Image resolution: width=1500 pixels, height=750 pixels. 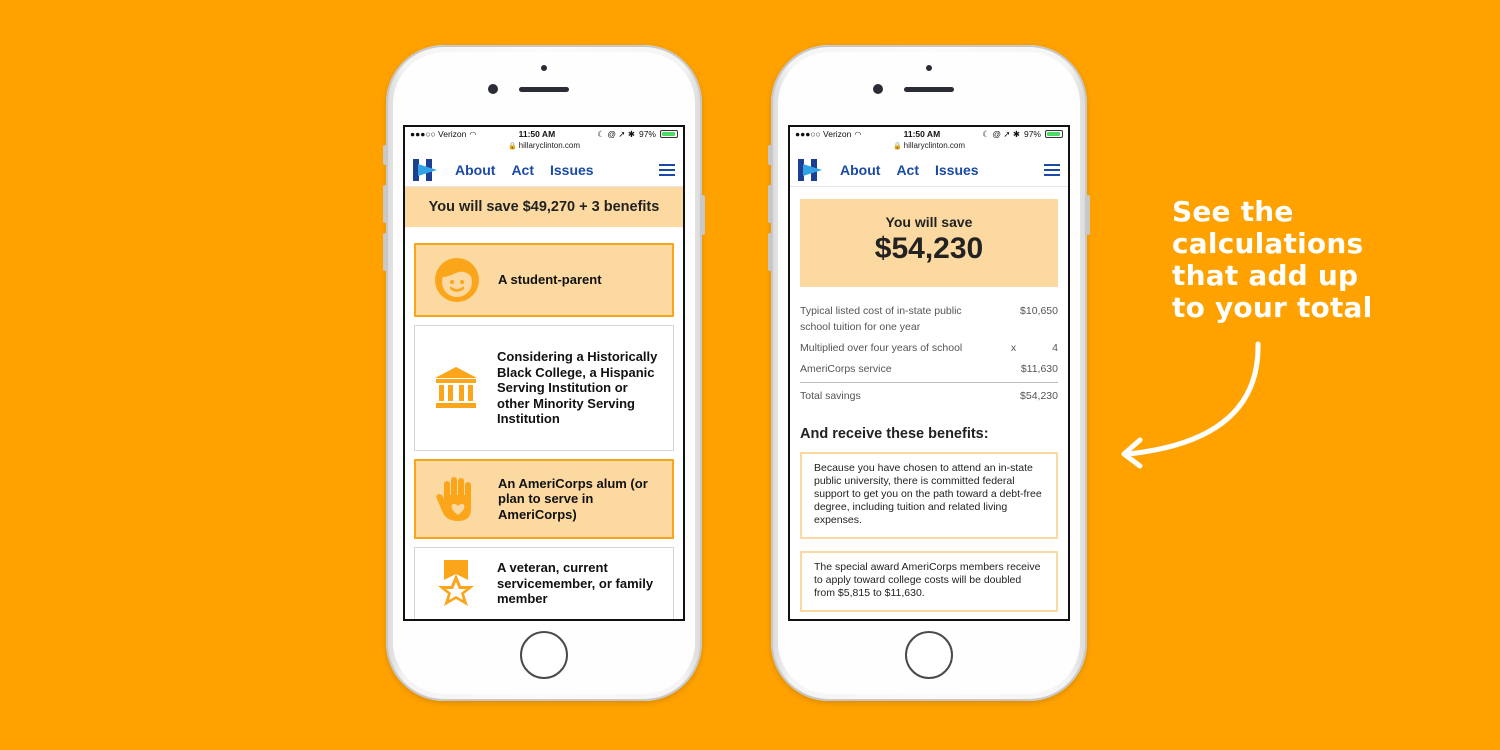 What do you see at coordinates (1268, 243) in the screenshot?
I see `callout-line: calculations` at bounding box center [1268, 243].